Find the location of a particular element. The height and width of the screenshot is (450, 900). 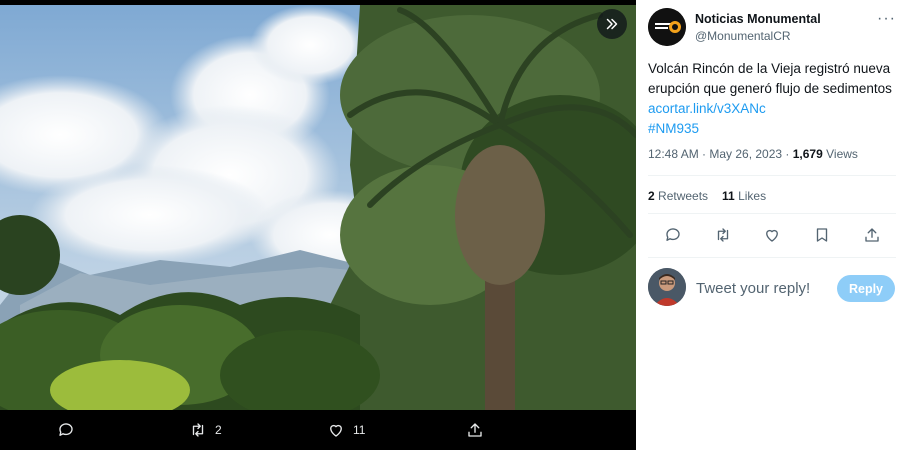

media-share-button is located at coordinates (479, 430).